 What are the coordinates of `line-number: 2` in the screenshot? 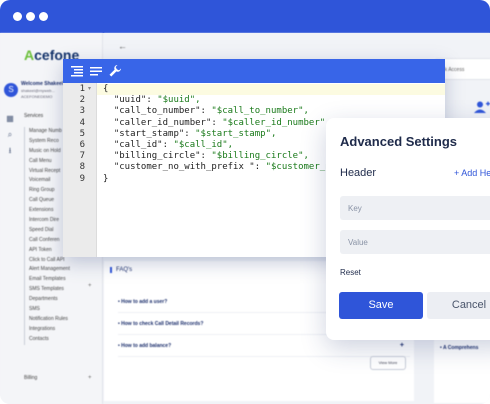 It's located at (82, 100).